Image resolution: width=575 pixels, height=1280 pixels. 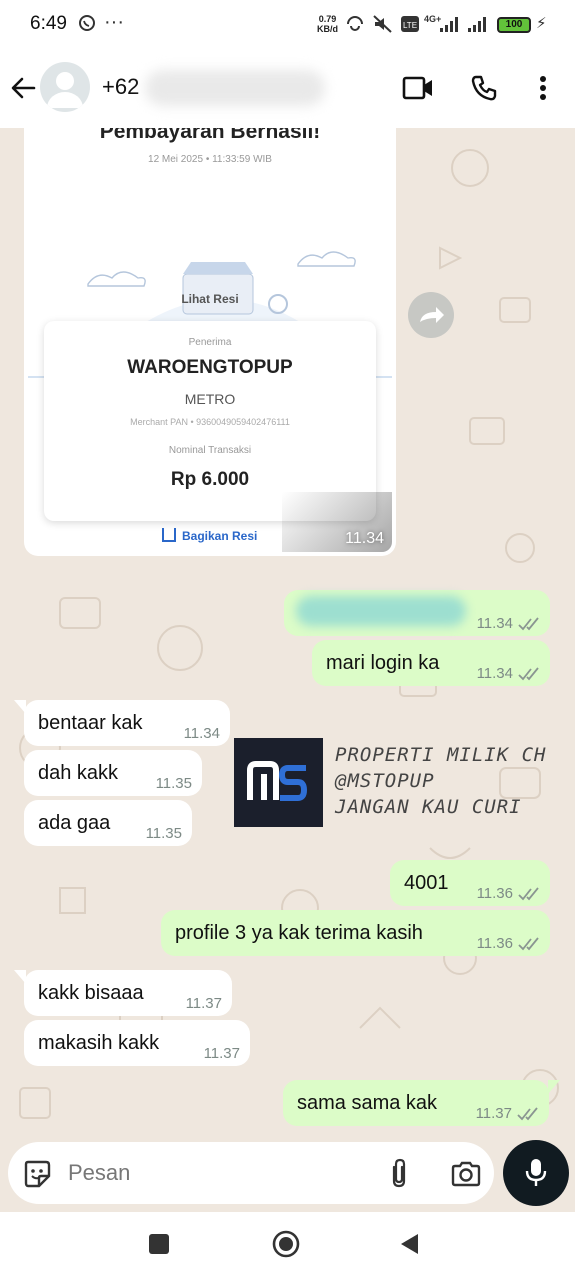 I want to click on message-text: dah kakk, so click(x=78, y=773).